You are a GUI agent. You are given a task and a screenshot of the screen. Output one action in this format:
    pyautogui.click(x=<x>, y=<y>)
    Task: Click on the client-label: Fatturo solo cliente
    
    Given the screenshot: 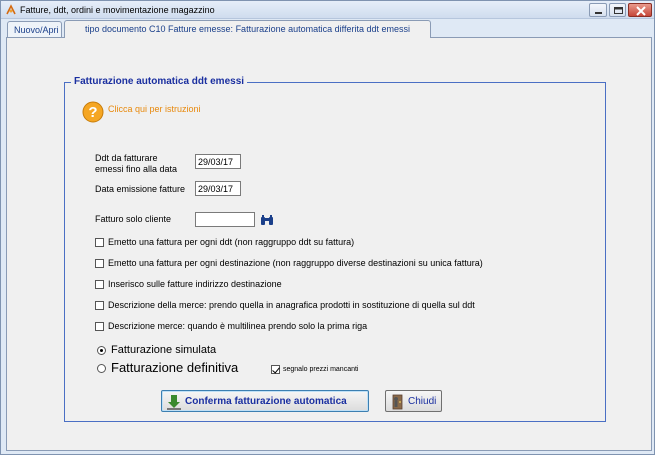 What is the action you would take?
    pyautogui.click(x=133, y=219)
    